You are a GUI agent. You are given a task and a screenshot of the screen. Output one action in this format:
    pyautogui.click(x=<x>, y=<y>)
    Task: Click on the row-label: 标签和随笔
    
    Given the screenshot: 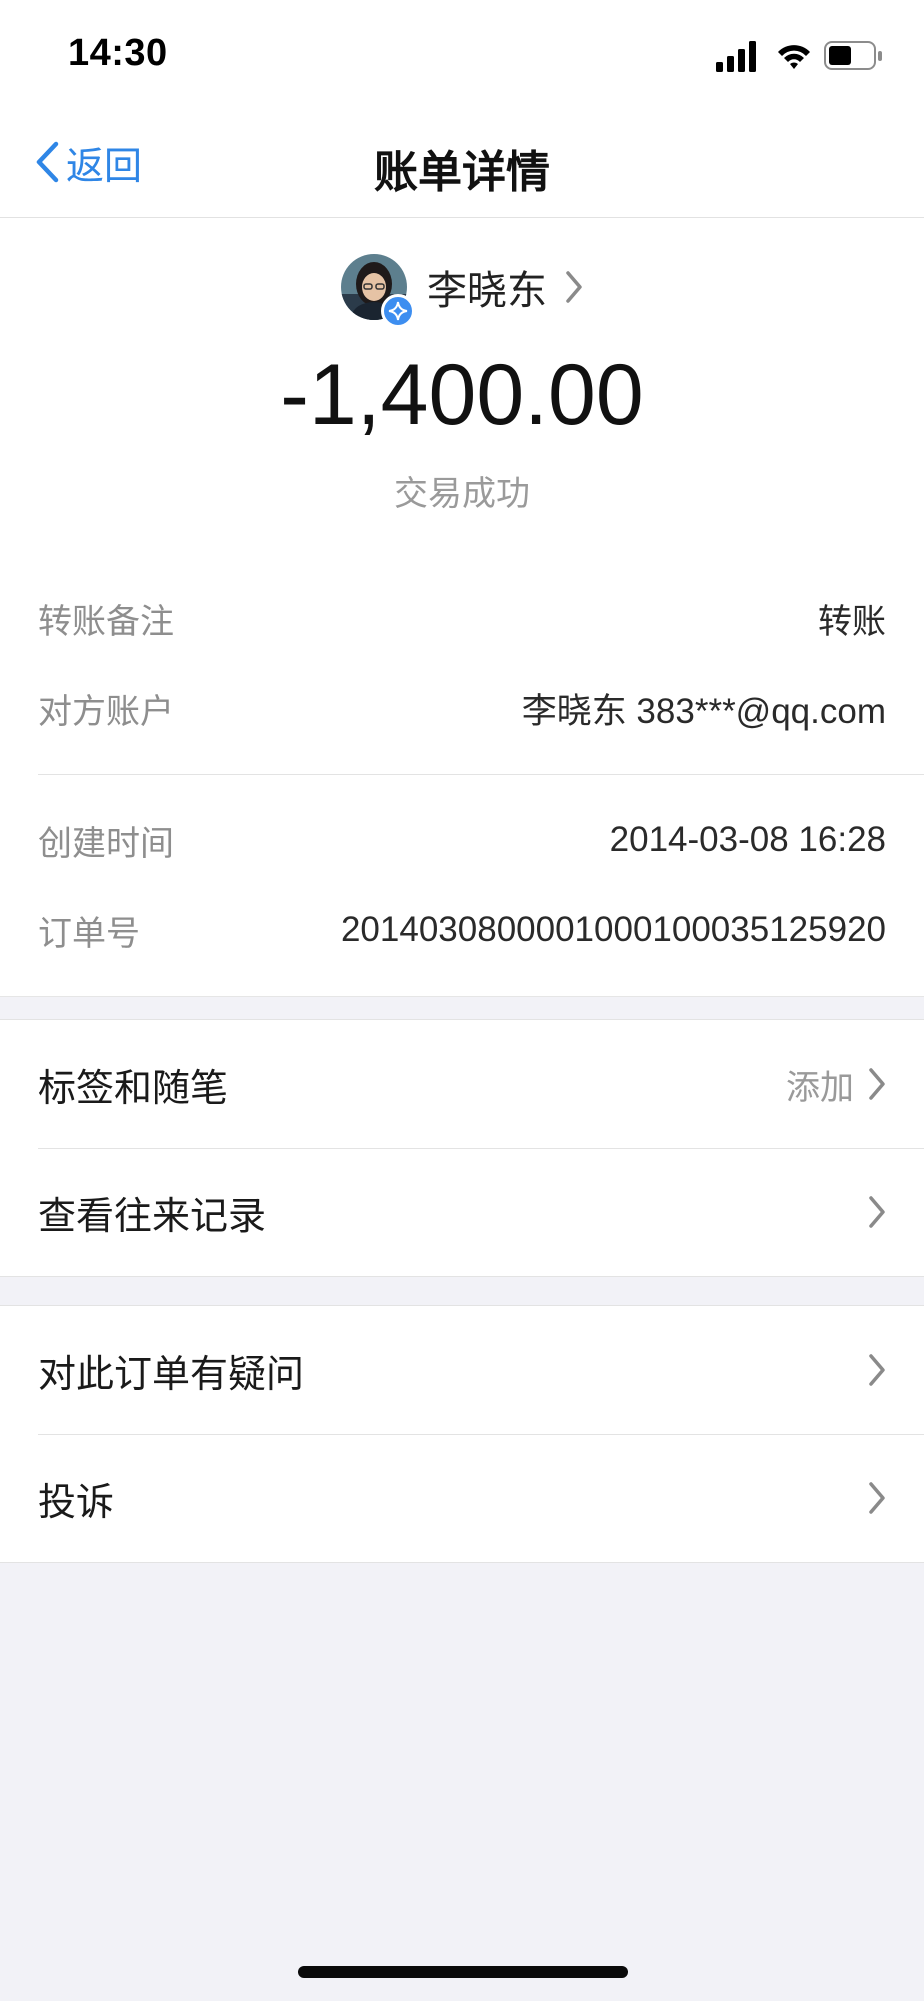 What is the action you would take?
    pyautogui.click(x=133, y=1087)
    